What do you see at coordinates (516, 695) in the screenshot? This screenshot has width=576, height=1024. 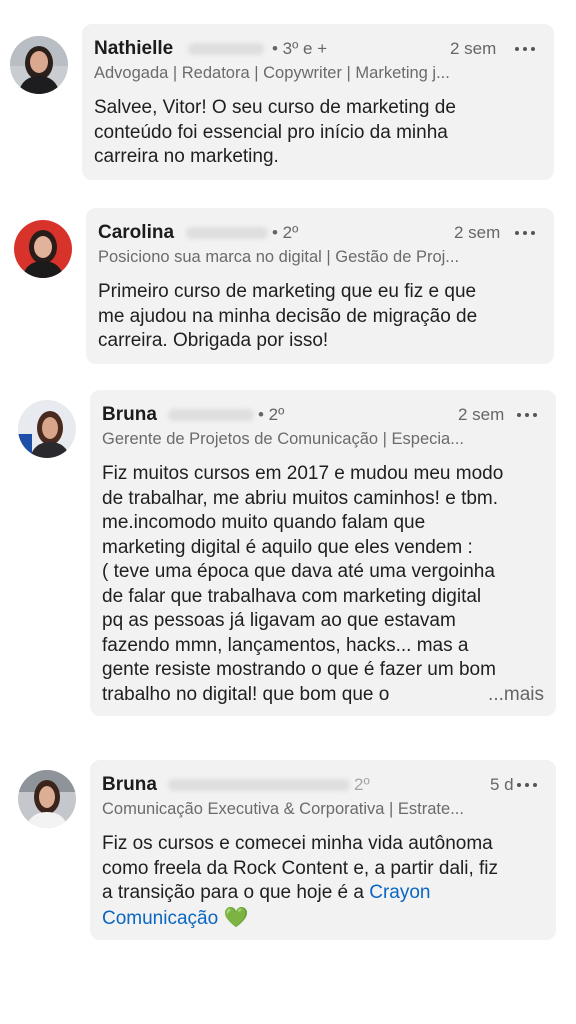 I see `see-more-link: ...mais` at bounding box center [516, 695].